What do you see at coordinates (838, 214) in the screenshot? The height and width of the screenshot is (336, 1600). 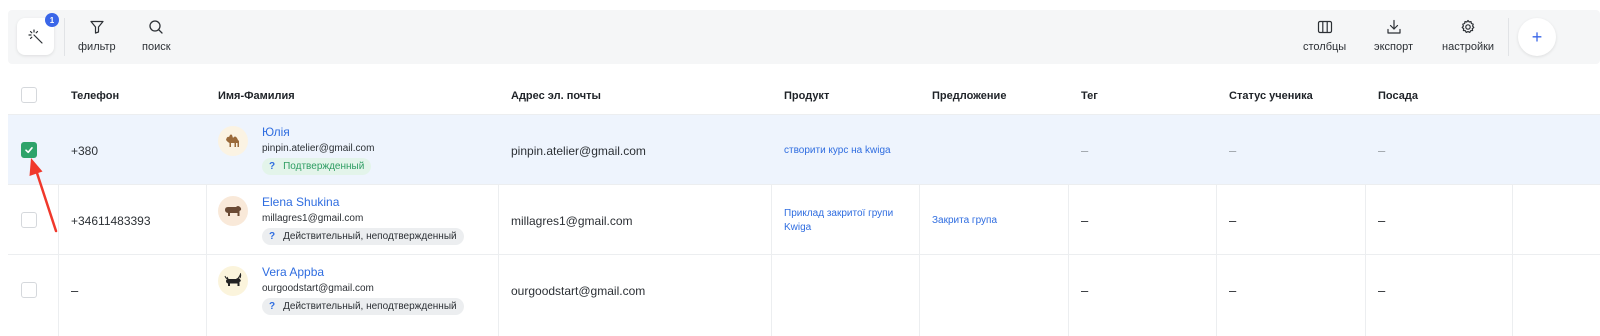 I see `product-link: Приклад закритої групи` at bounding box center [838, 214].